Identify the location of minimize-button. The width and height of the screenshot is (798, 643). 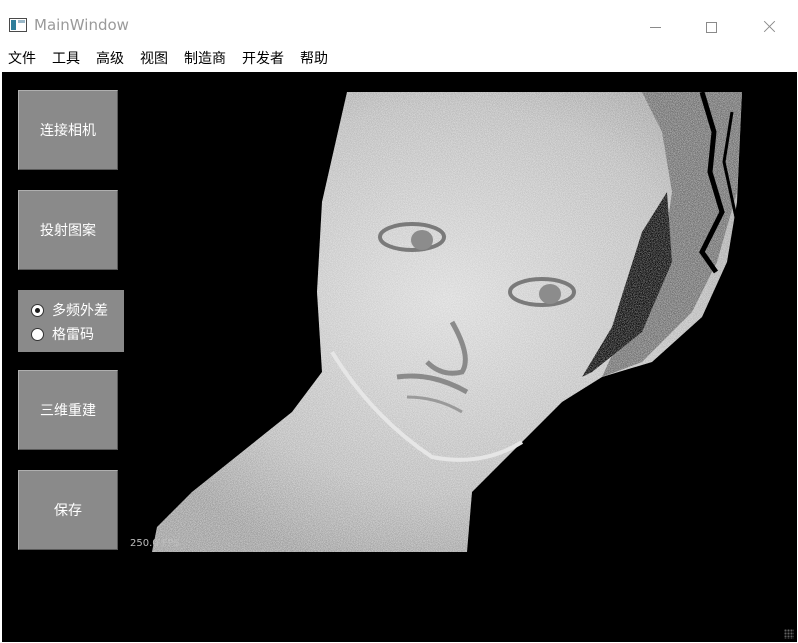
(655, 27).